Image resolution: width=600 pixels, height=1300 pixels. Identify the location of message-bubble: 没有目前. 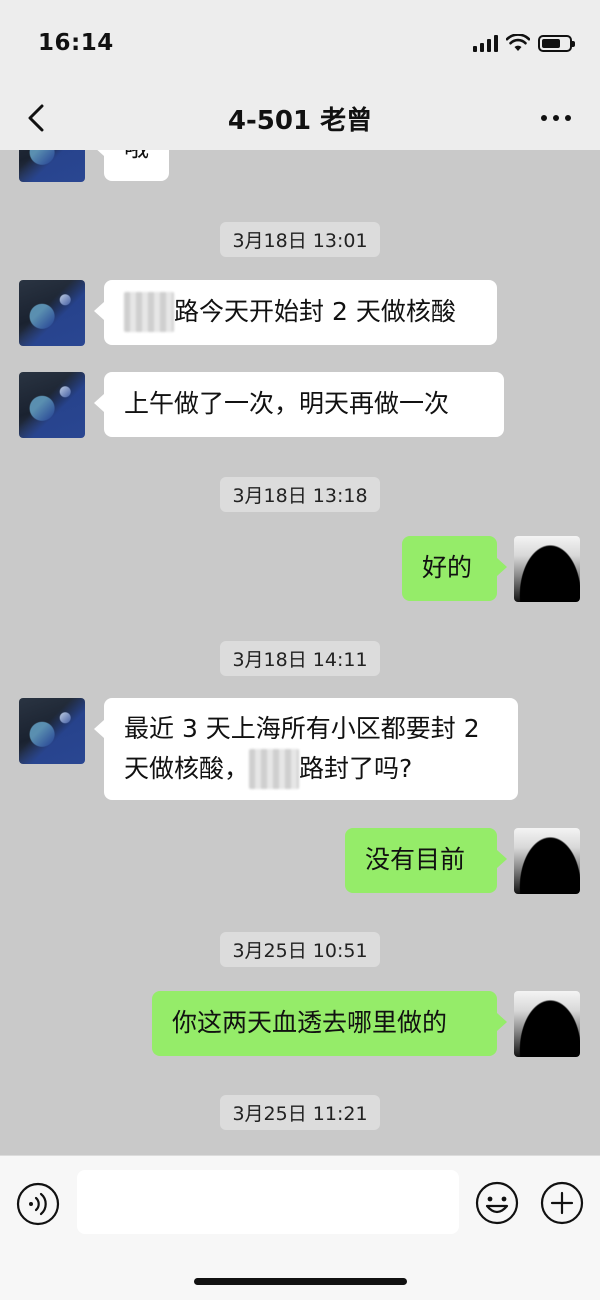
(426, 860).